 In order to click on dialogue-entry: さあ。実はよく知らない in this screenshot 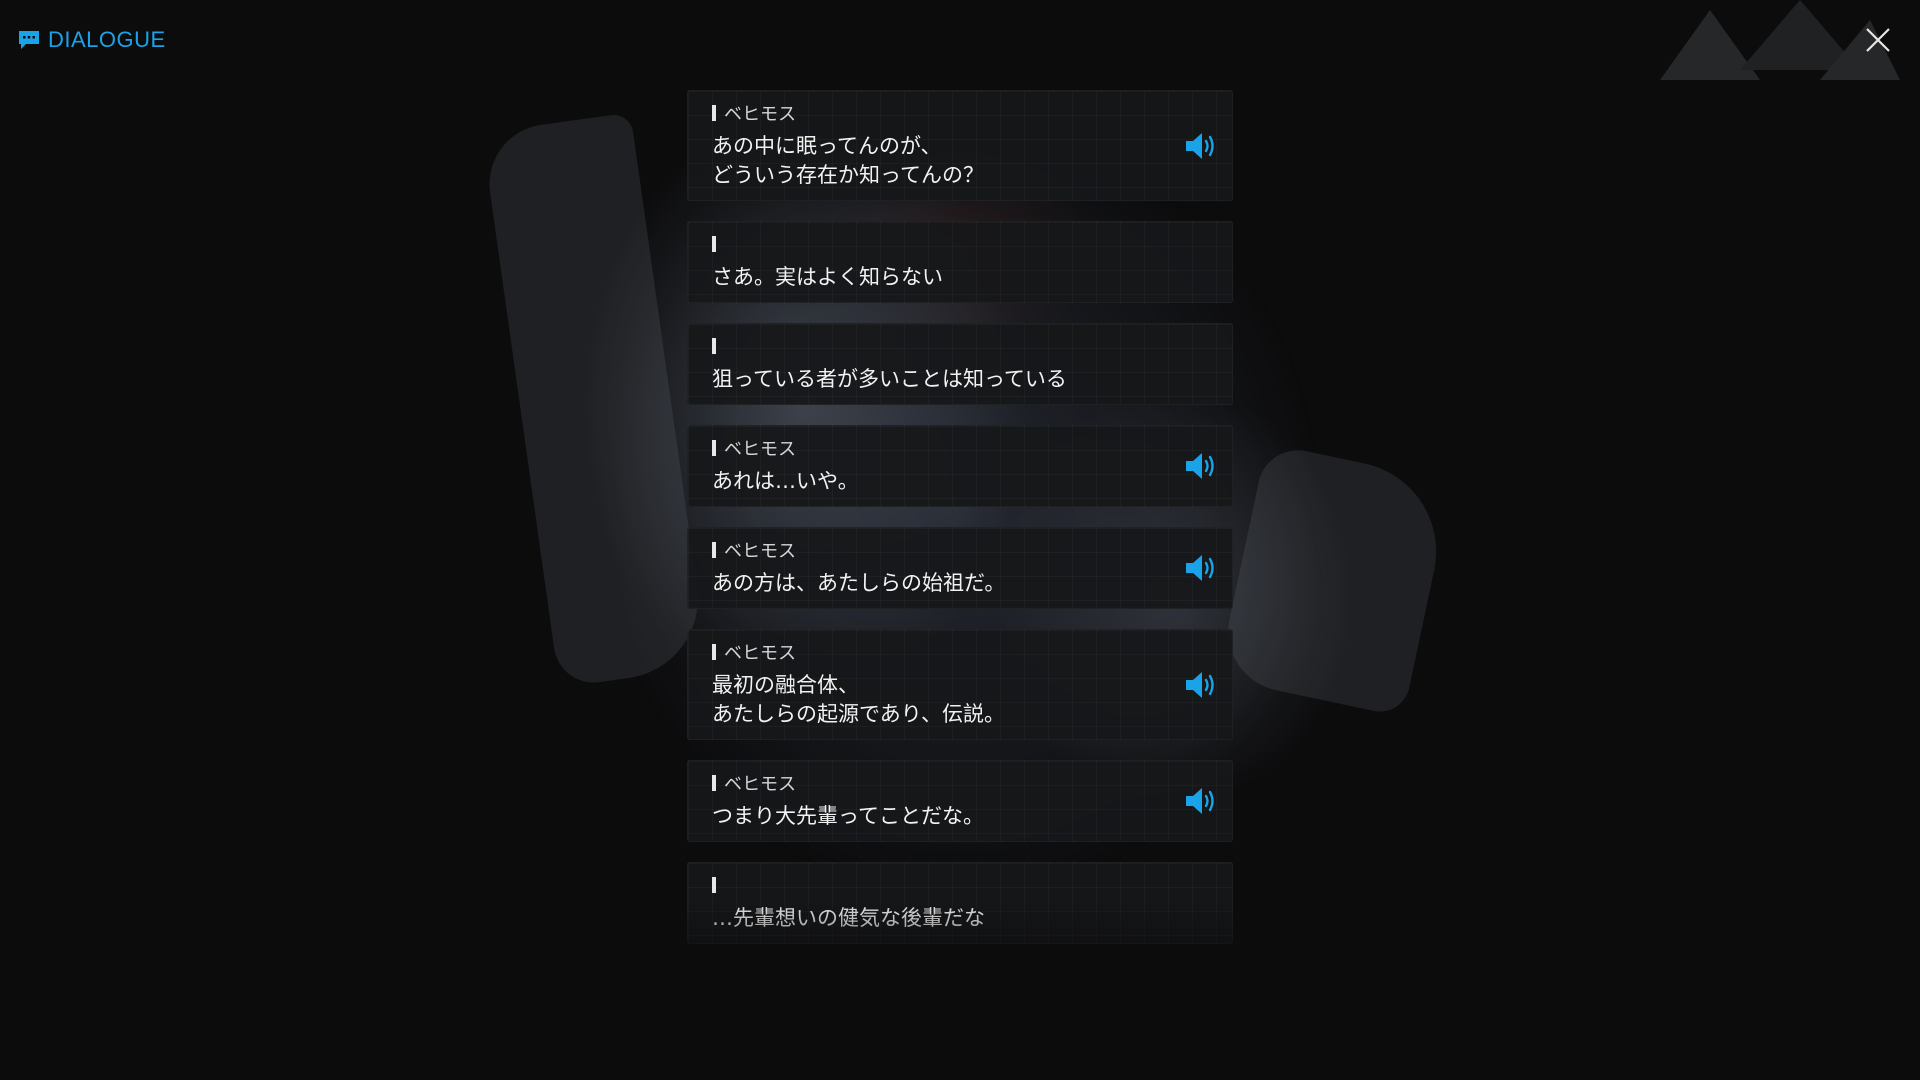, I will do `click(960, 262)`.